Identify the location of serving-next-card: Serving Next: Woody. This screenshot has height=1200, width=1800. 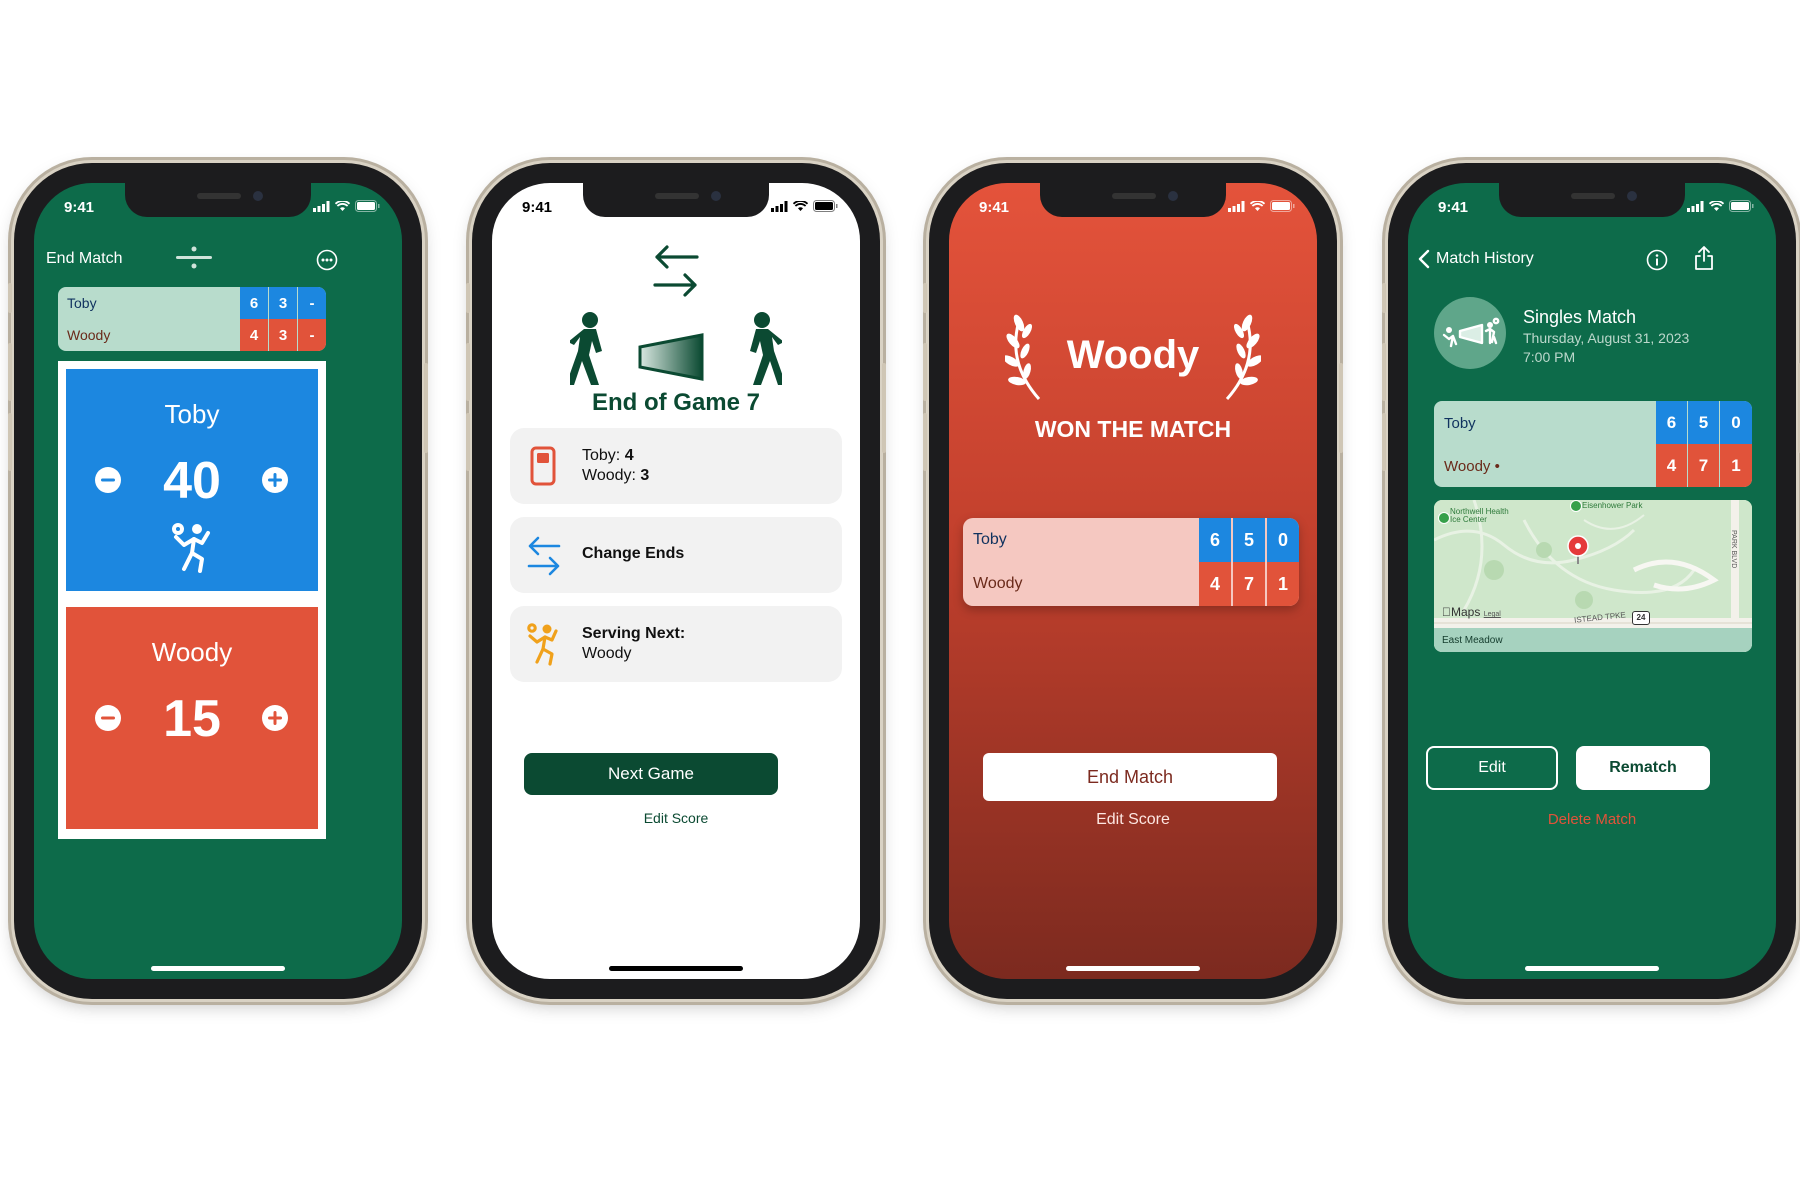
(676, 644).